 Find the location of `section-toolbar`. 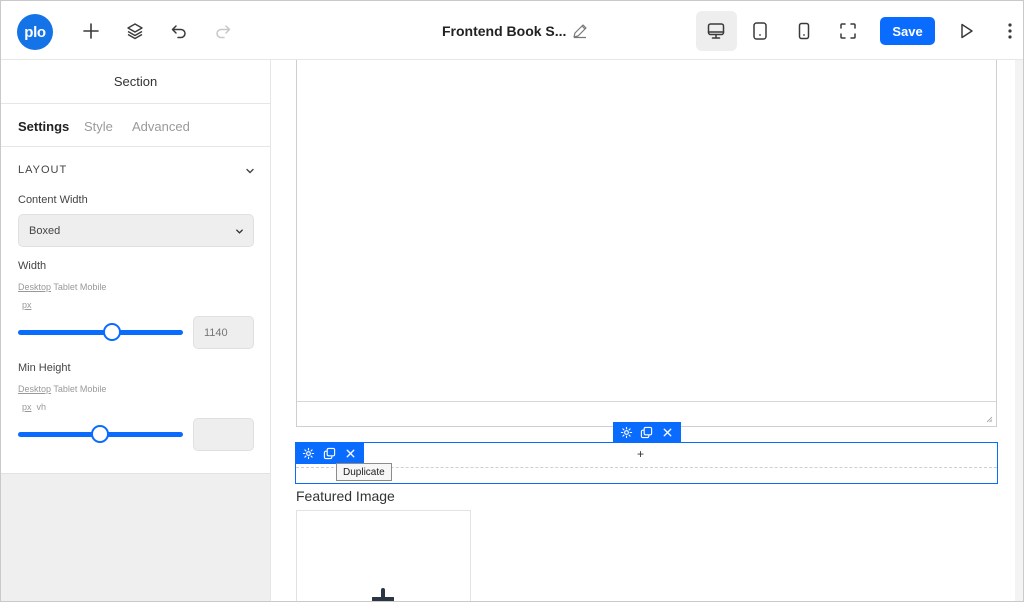

section-toolbar is located at coordinates (647, 432).